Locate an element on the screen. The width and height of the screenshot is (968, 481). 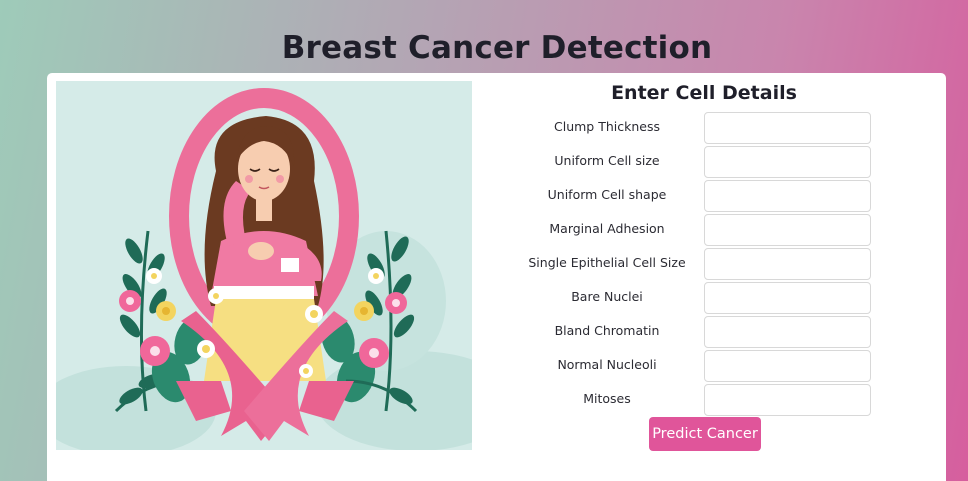
form-row-clump-thickness: Clump Thickness is located at coordinates (725, 128).